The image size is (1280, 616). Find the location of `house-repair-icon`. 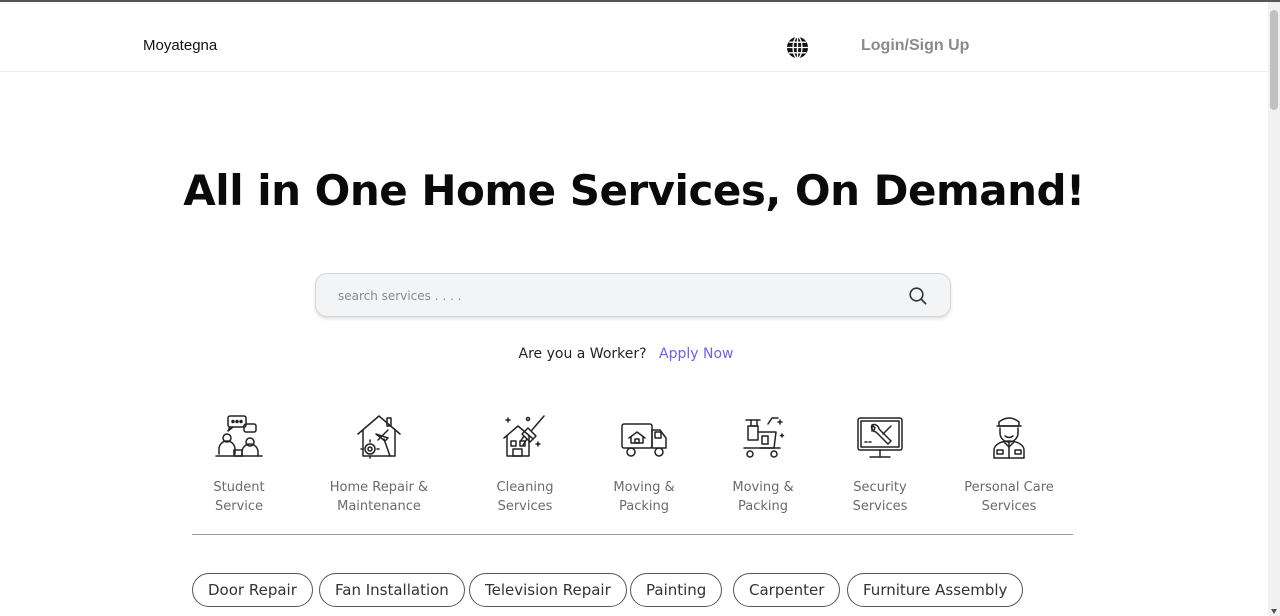

house-repair-icon is located at coordinates (379, 437).